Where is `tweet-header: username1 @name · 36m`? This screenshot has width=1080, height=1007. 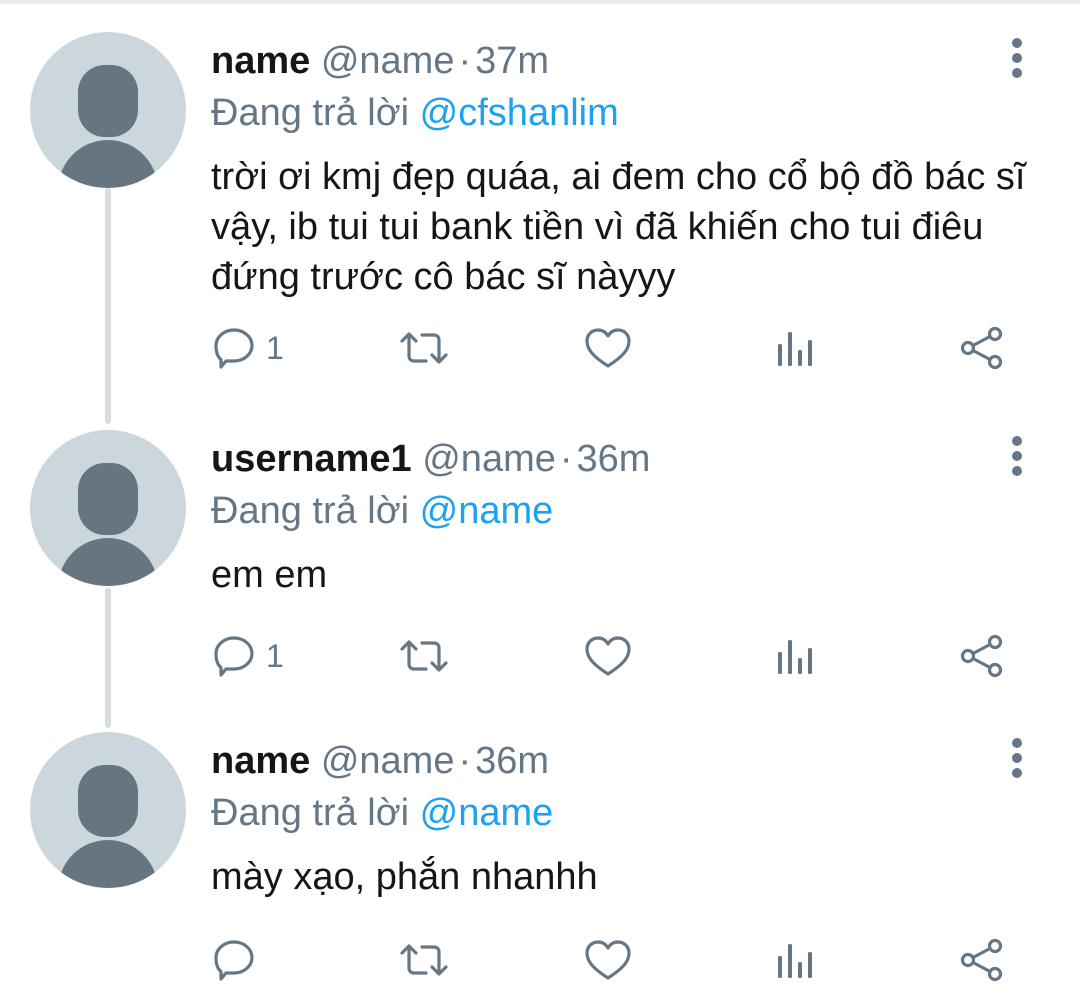
tweet-header: username1 @name · 36m is located at coordinates (430, 459).